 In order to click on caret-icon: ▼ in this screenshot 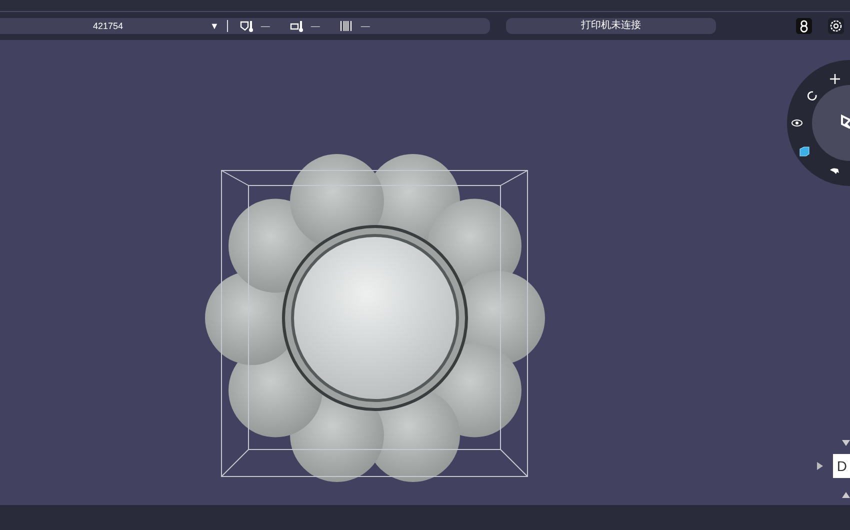, I will do `click(214, 26)`.